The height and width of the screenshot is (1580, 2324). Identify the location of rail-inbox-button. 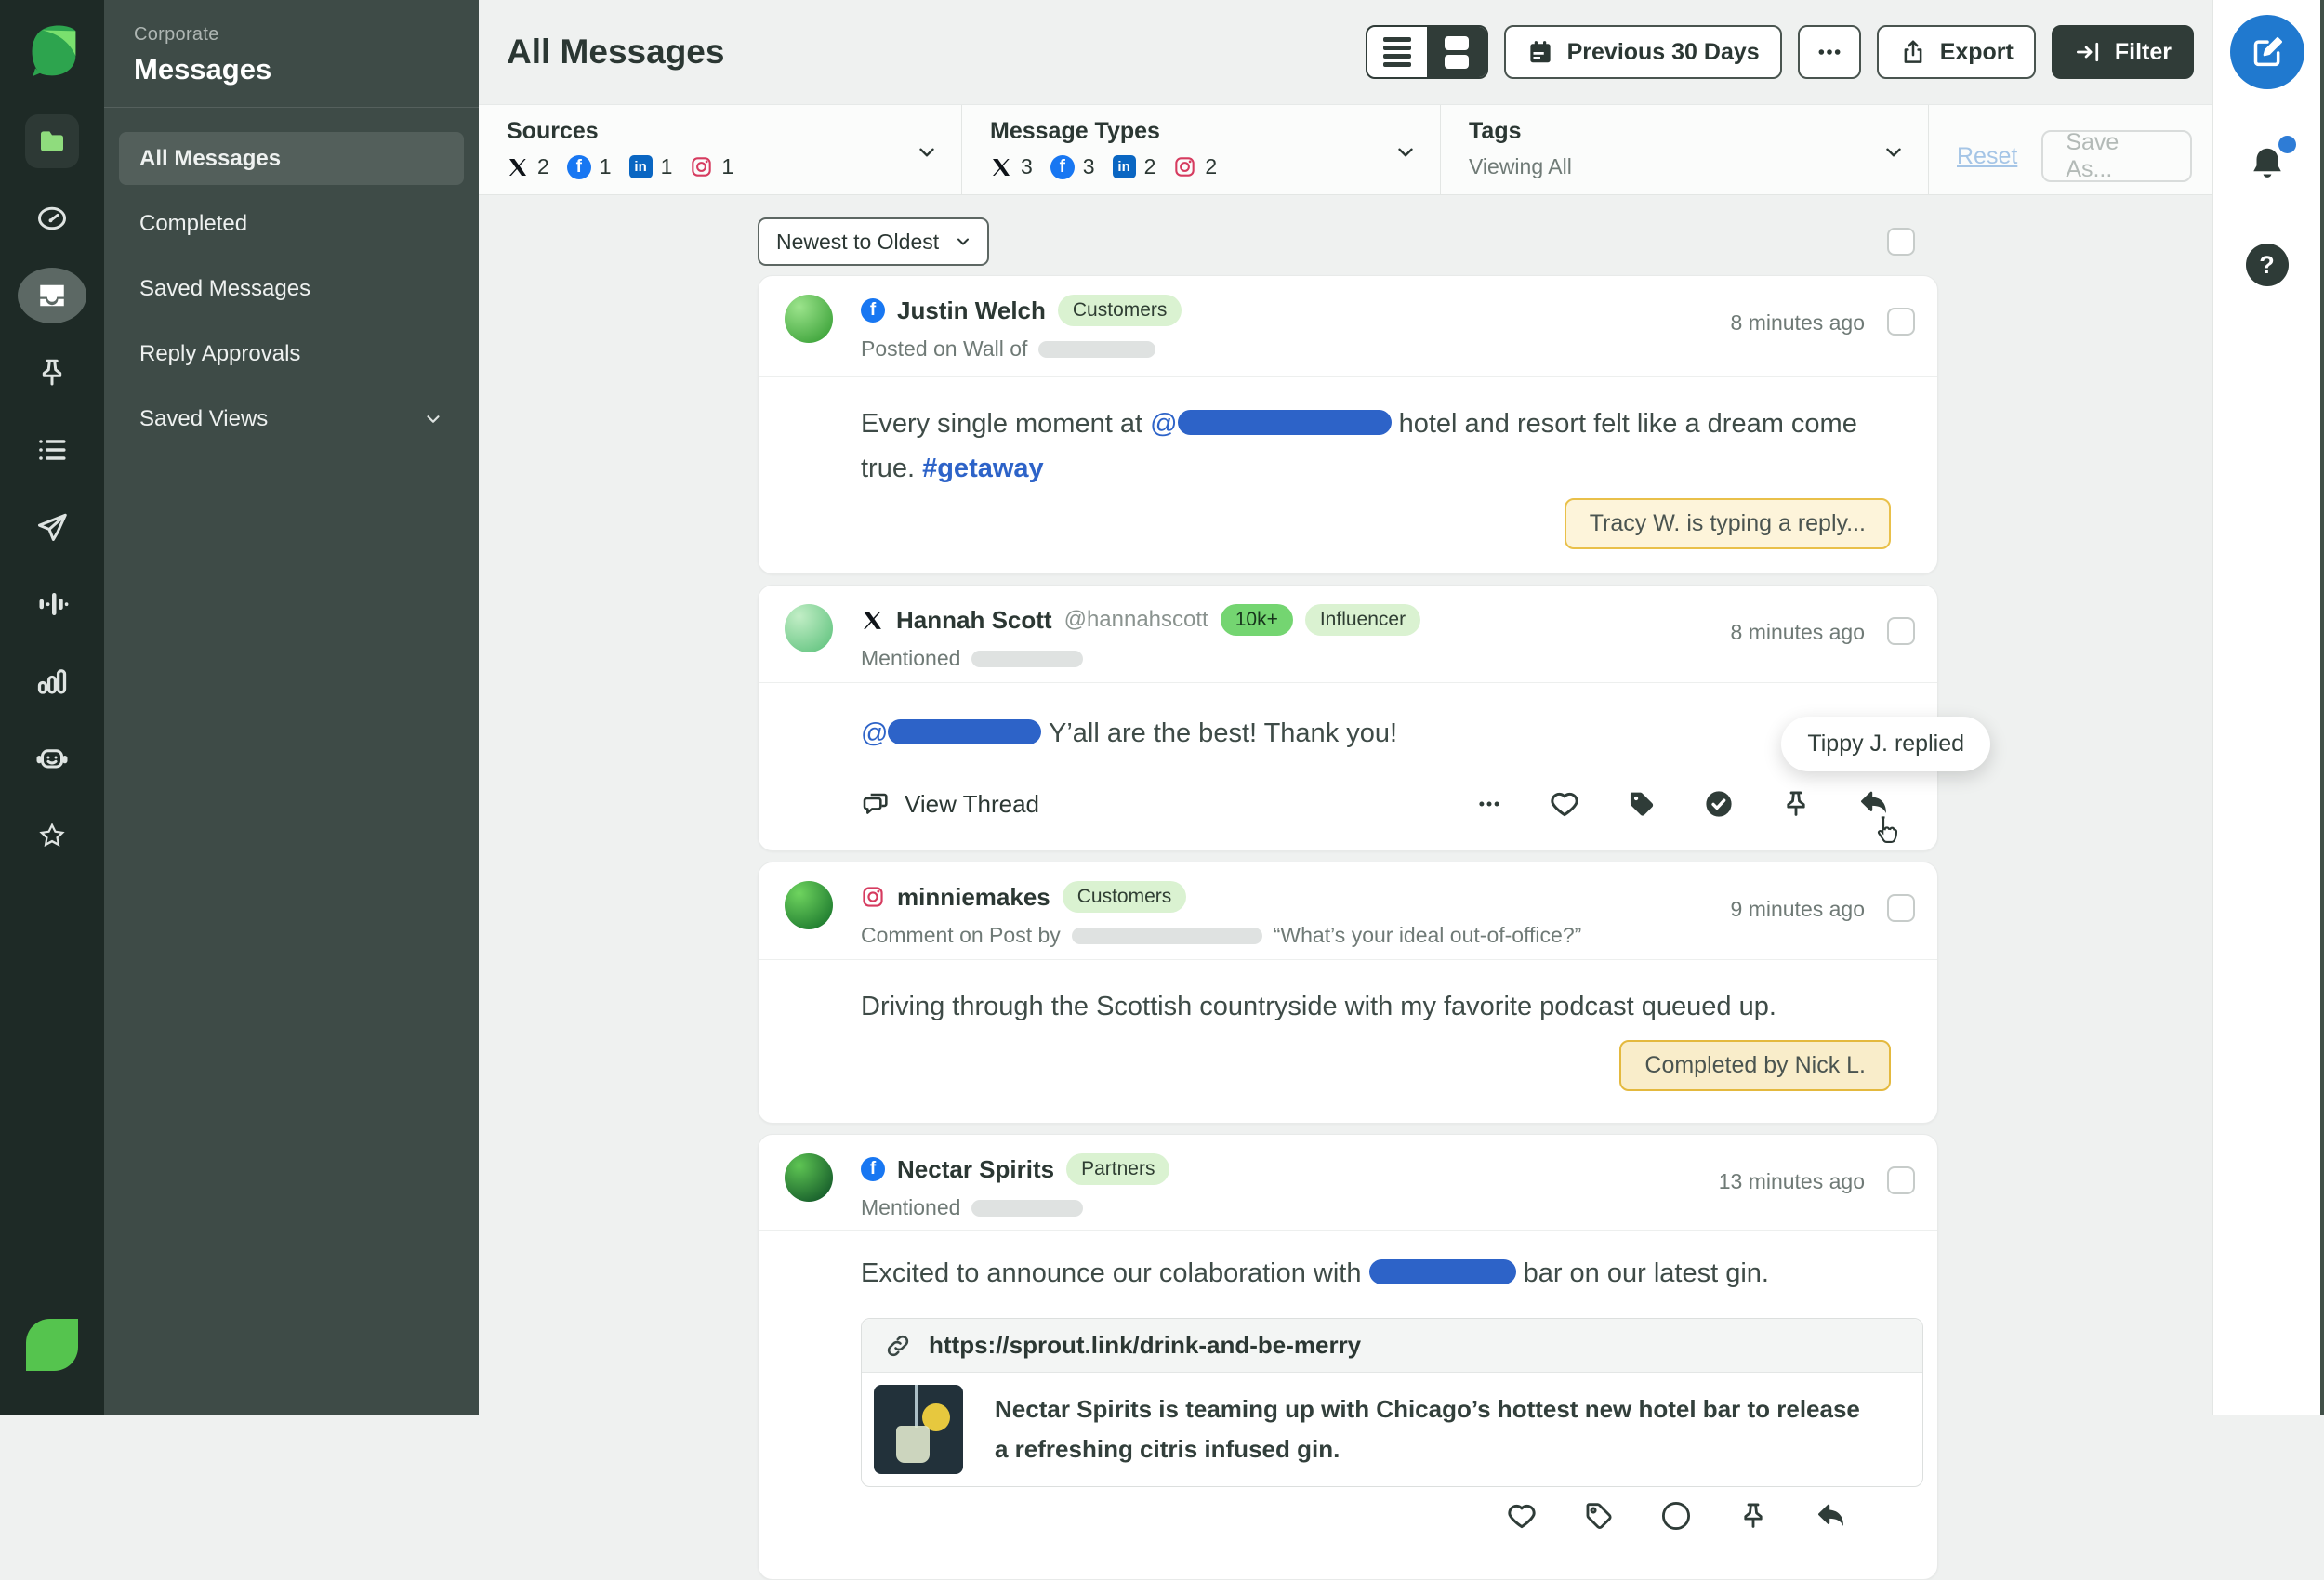
(52, 295).